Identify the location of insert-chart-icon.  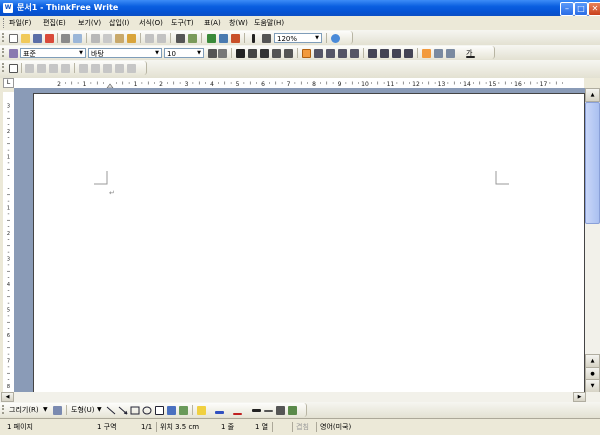
(223, 38).